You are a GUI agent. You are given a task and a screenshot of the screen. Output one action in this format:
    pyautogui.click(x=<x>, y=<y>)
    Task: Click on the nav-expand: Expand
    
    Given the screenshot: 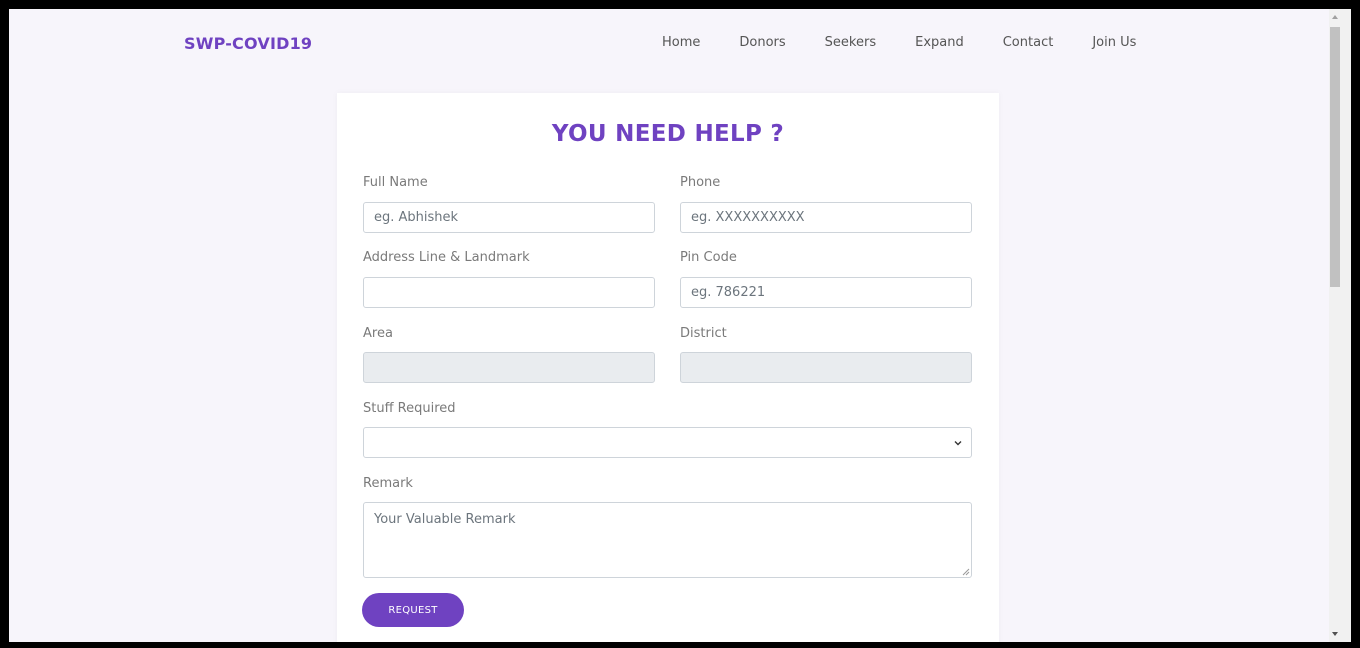 What is the action you would take?
    pyautogui.click(x=939, y=42)
    